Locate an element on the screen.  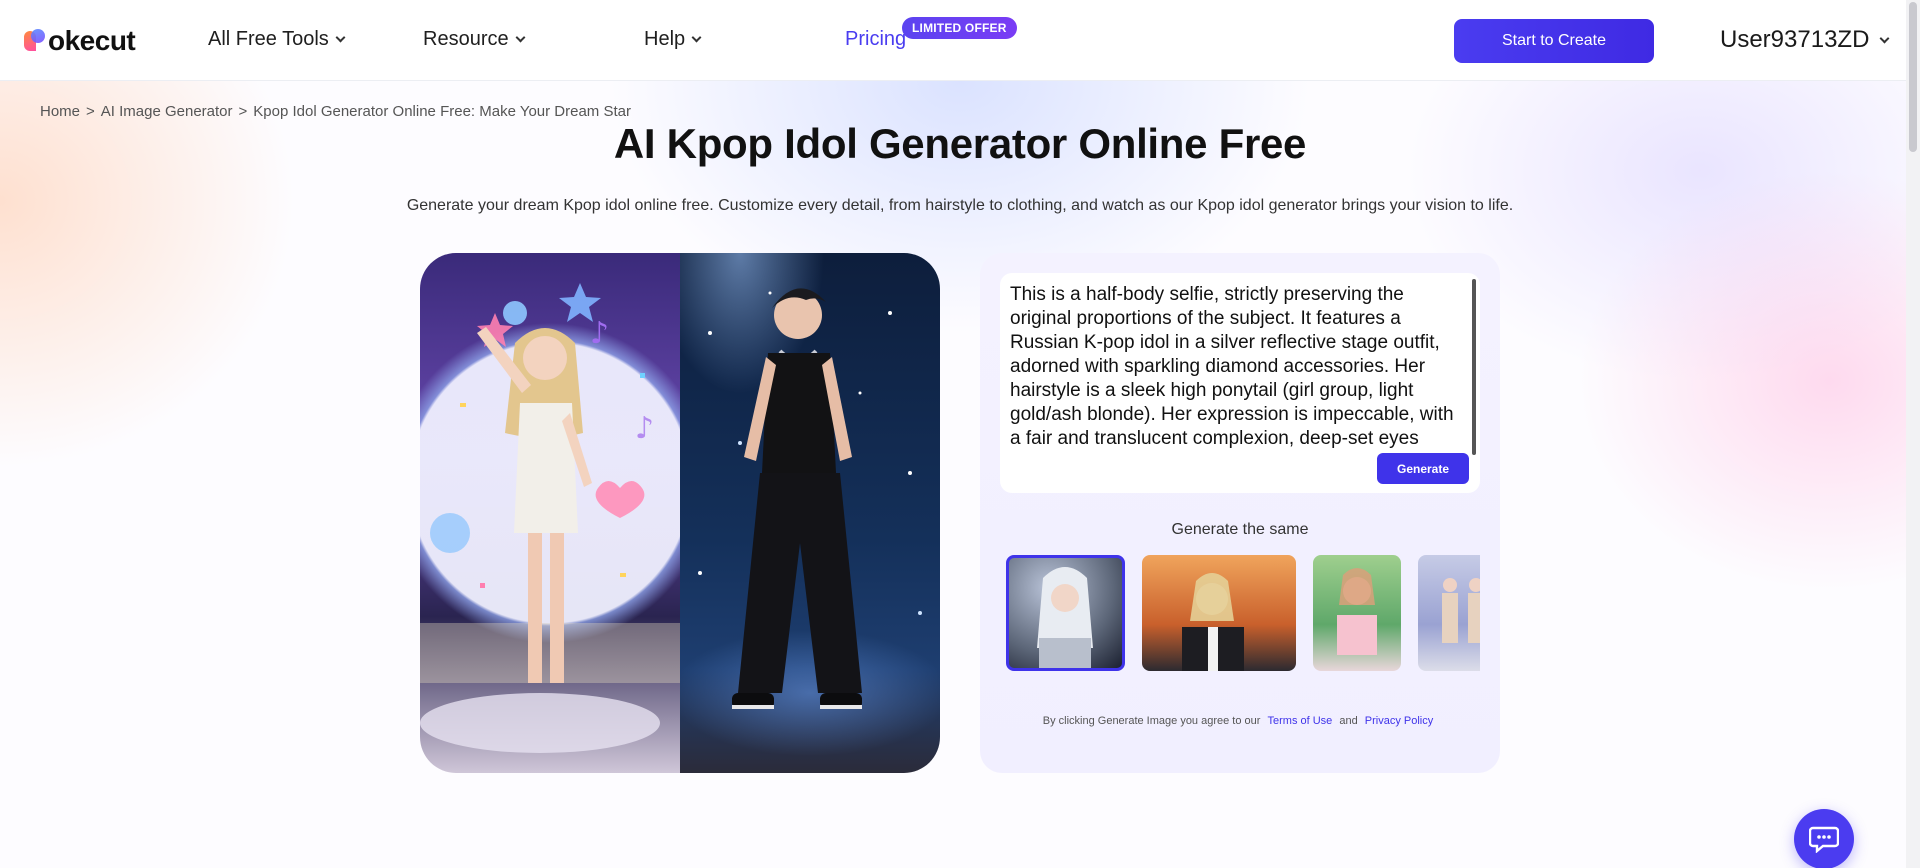
user-menu: User93713ZD is located at coordinates (1805, 40).